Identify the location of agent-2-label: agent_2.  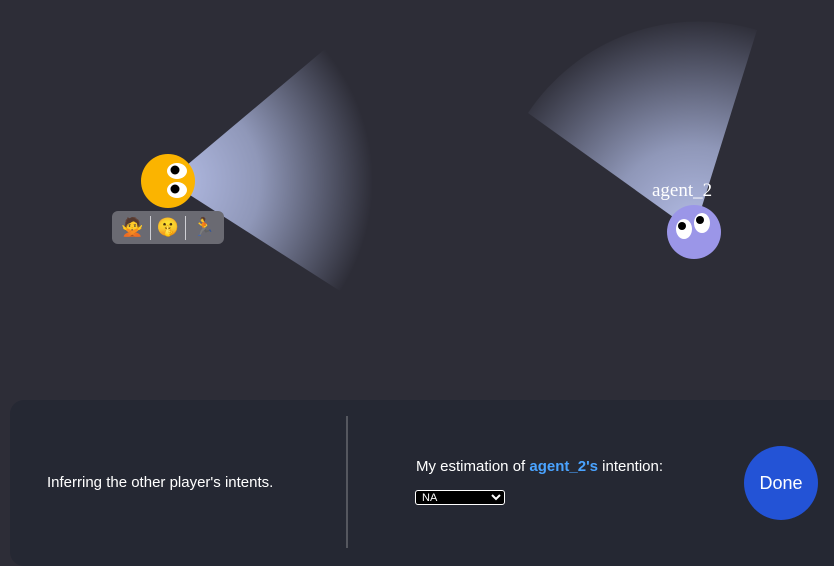
(682, 190).